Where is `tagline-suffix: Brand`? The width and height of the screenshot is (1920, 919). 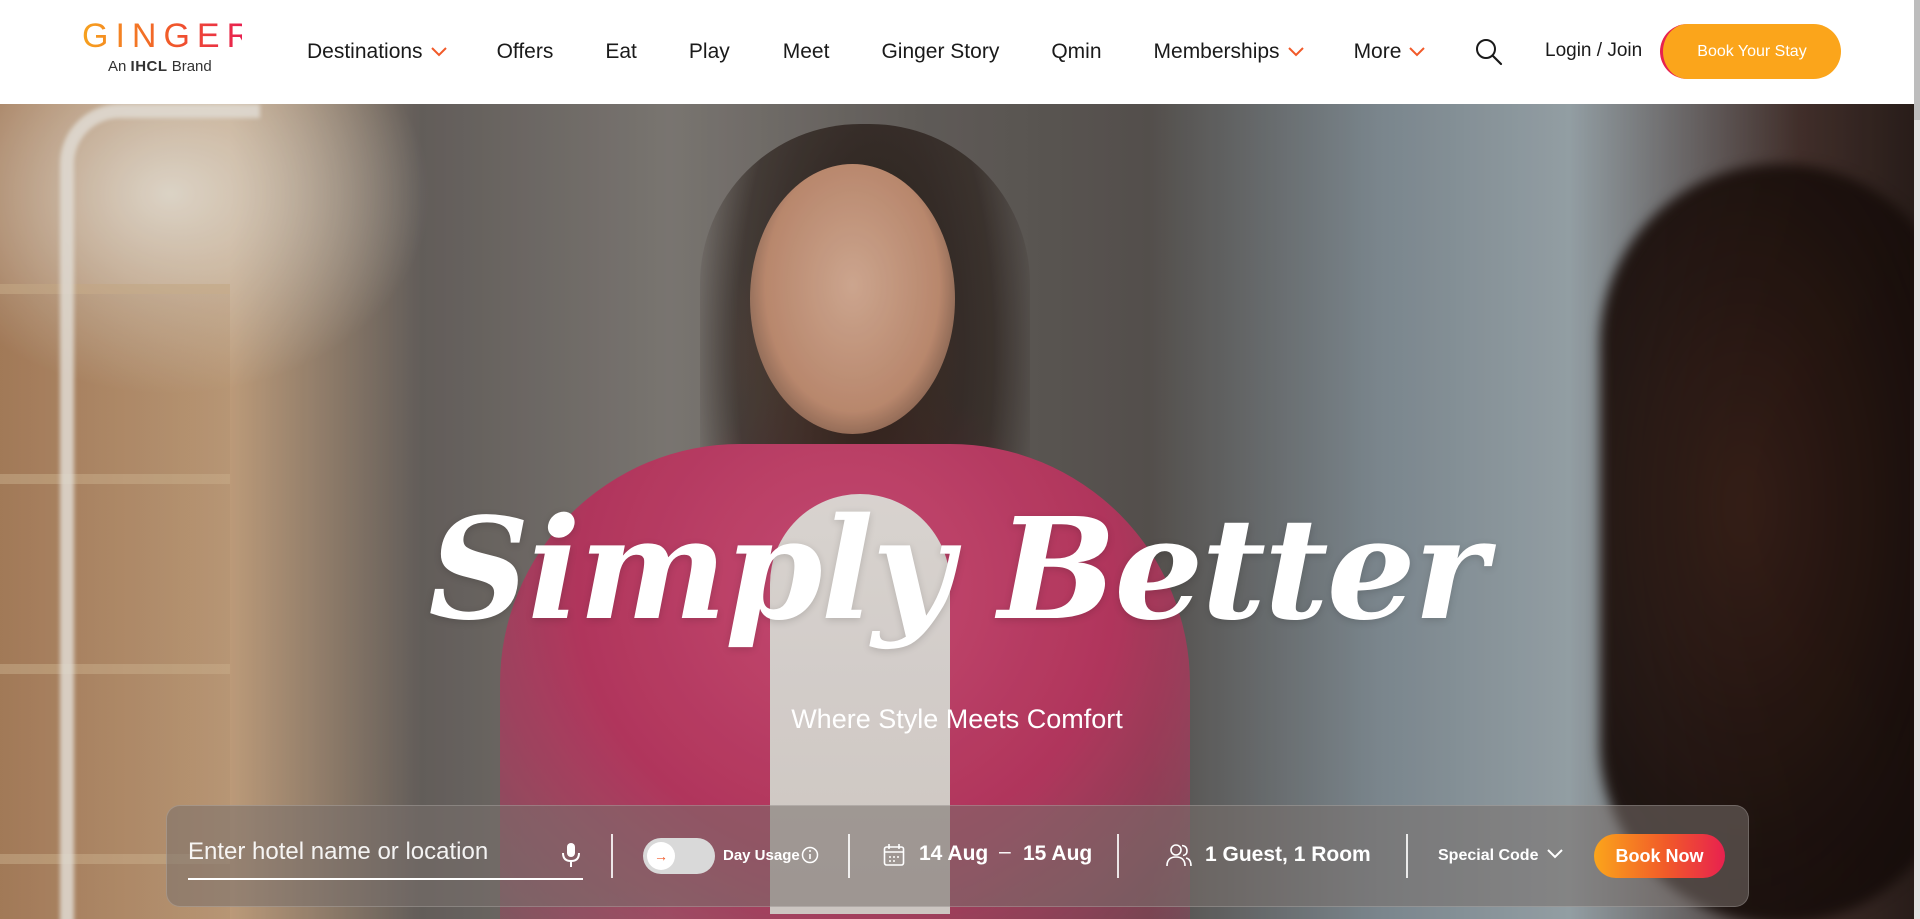
tagline-suffix: Brand is located at coordinates (191, 66).